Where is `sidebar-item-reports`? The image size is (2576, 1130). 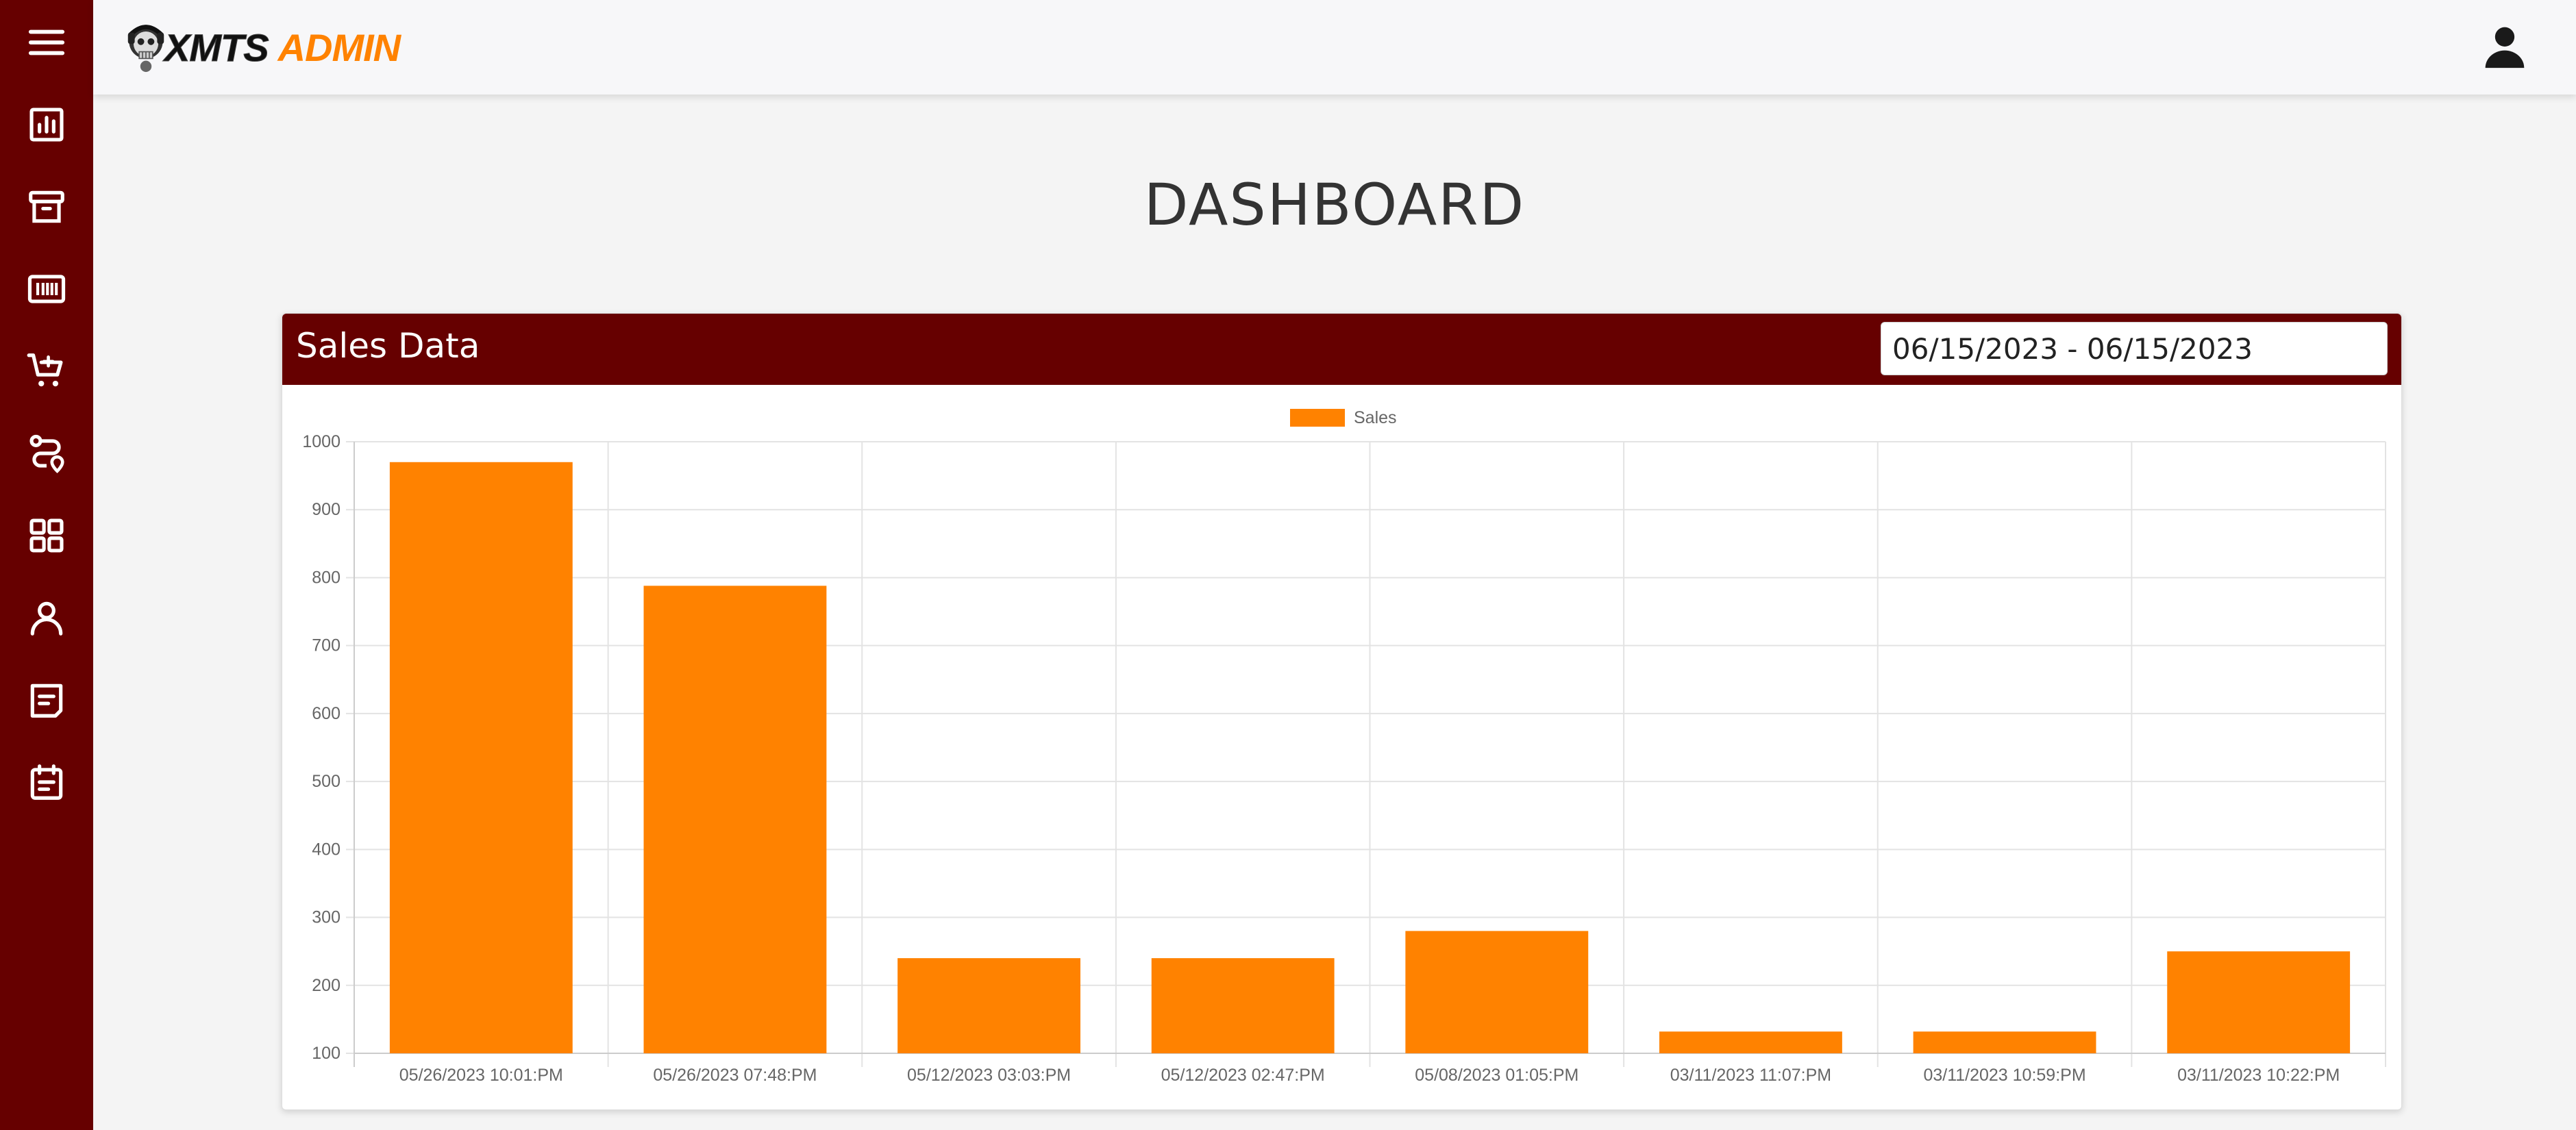
sidebar-item-reports is located at coordinates (46, 125).